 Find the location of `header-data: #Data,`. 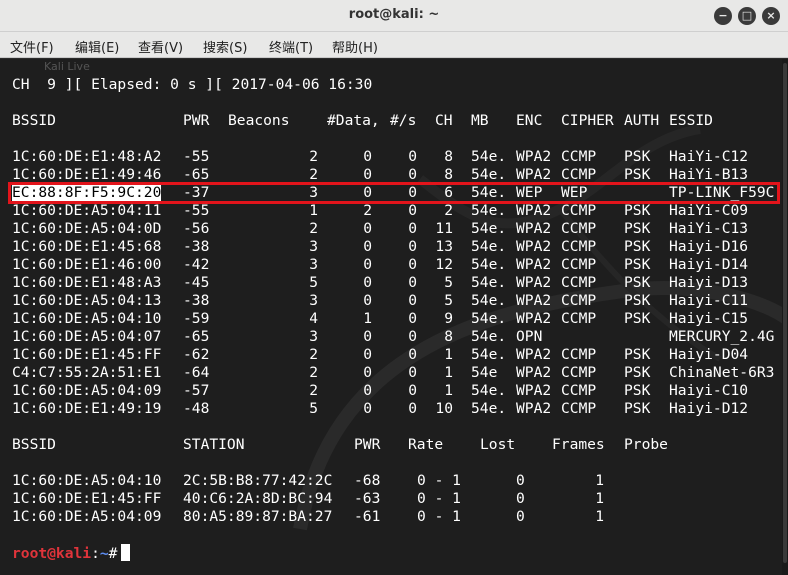

header-data: #Data, is located at coordinates (353, 120).